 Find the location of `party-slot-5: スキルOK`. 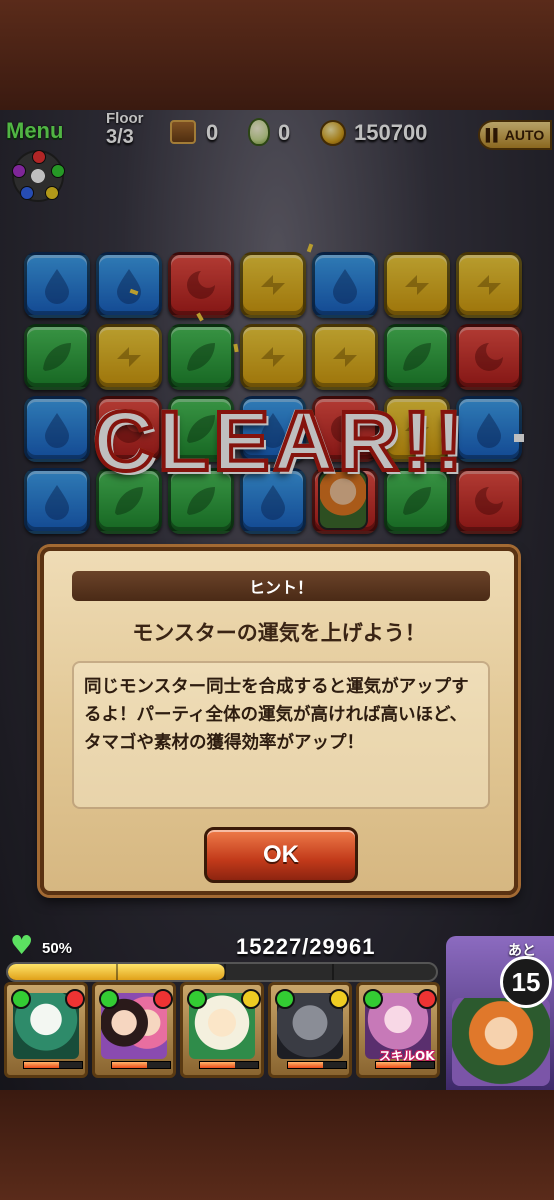

party-slot-5: スキルOK is located at coordinates (398, 1030).